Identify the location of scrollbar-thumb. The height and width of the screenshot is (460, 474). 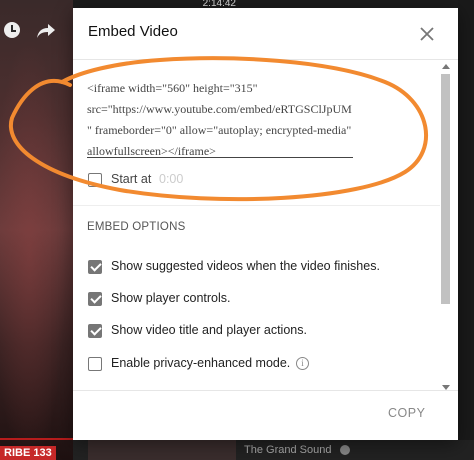
(445, 189).